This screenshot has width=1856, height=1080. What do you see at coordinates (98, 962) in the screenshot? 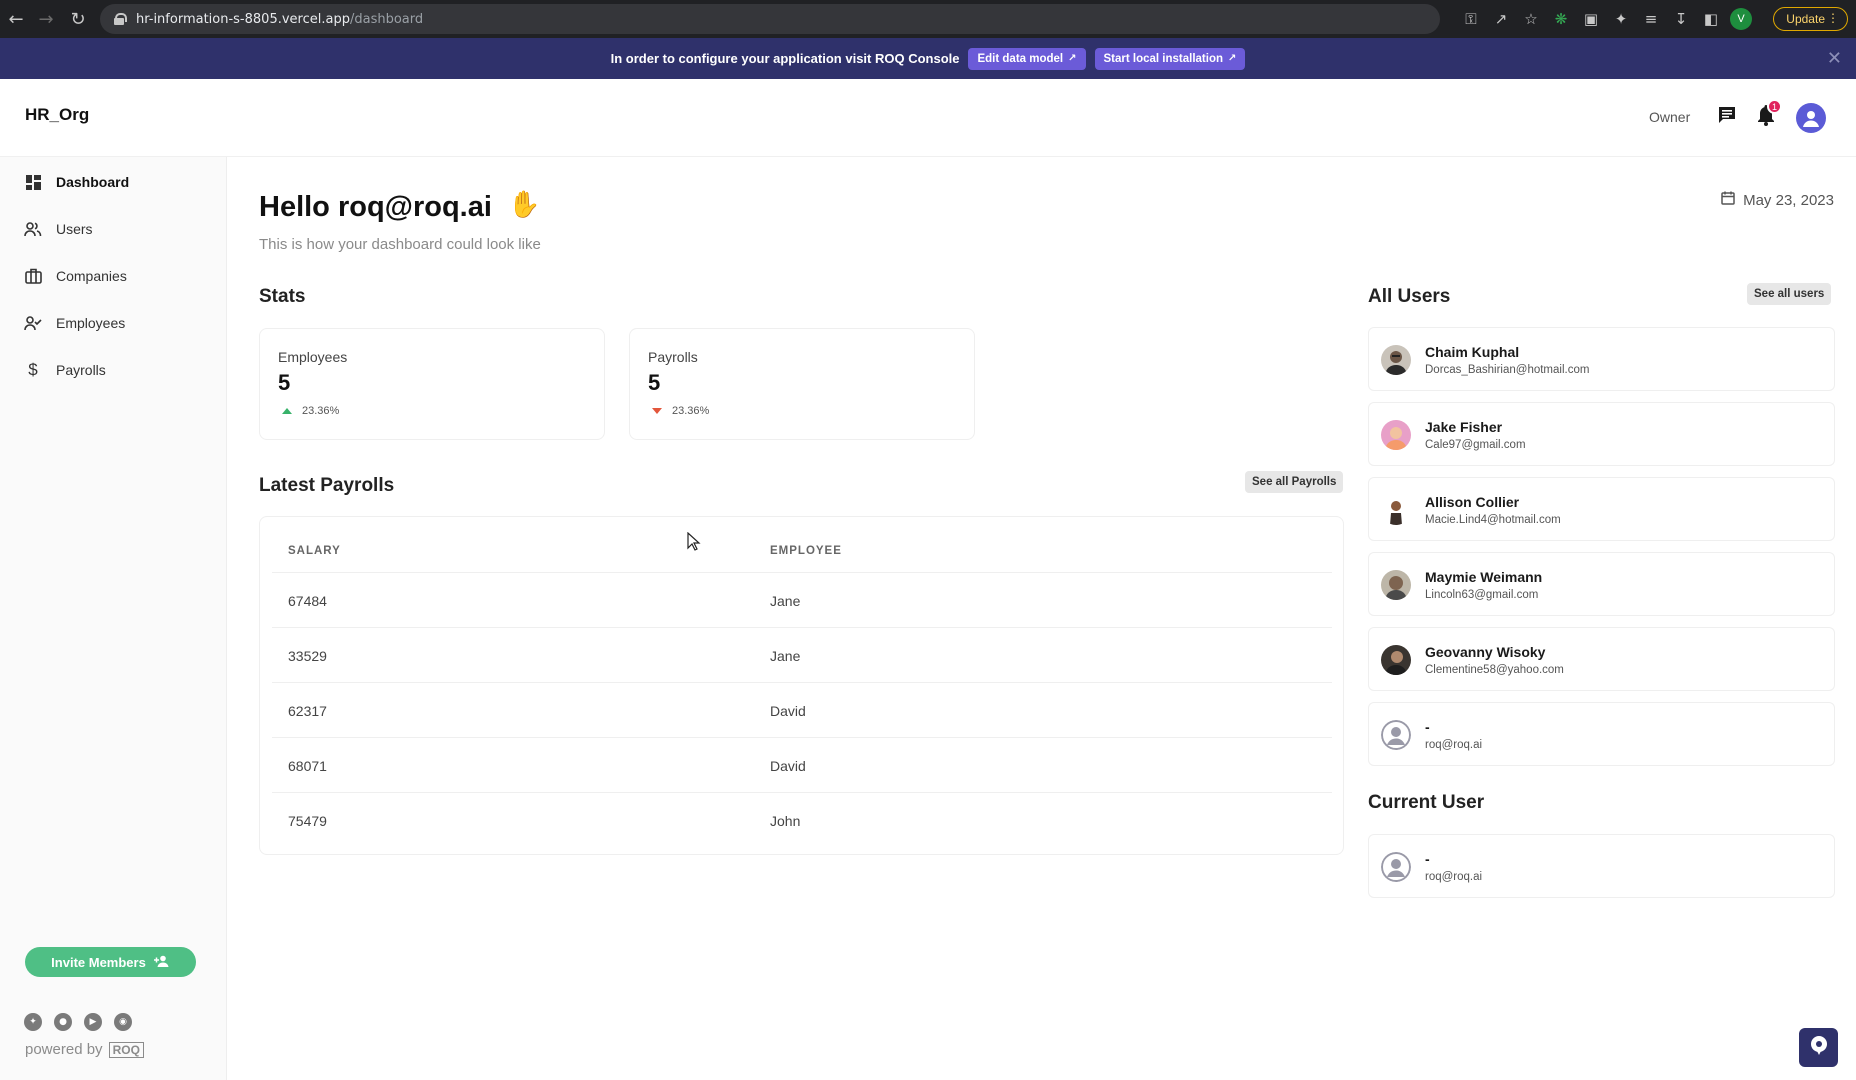
I see `invite-members-label: Invite Members` at bounding box center [98, 962].